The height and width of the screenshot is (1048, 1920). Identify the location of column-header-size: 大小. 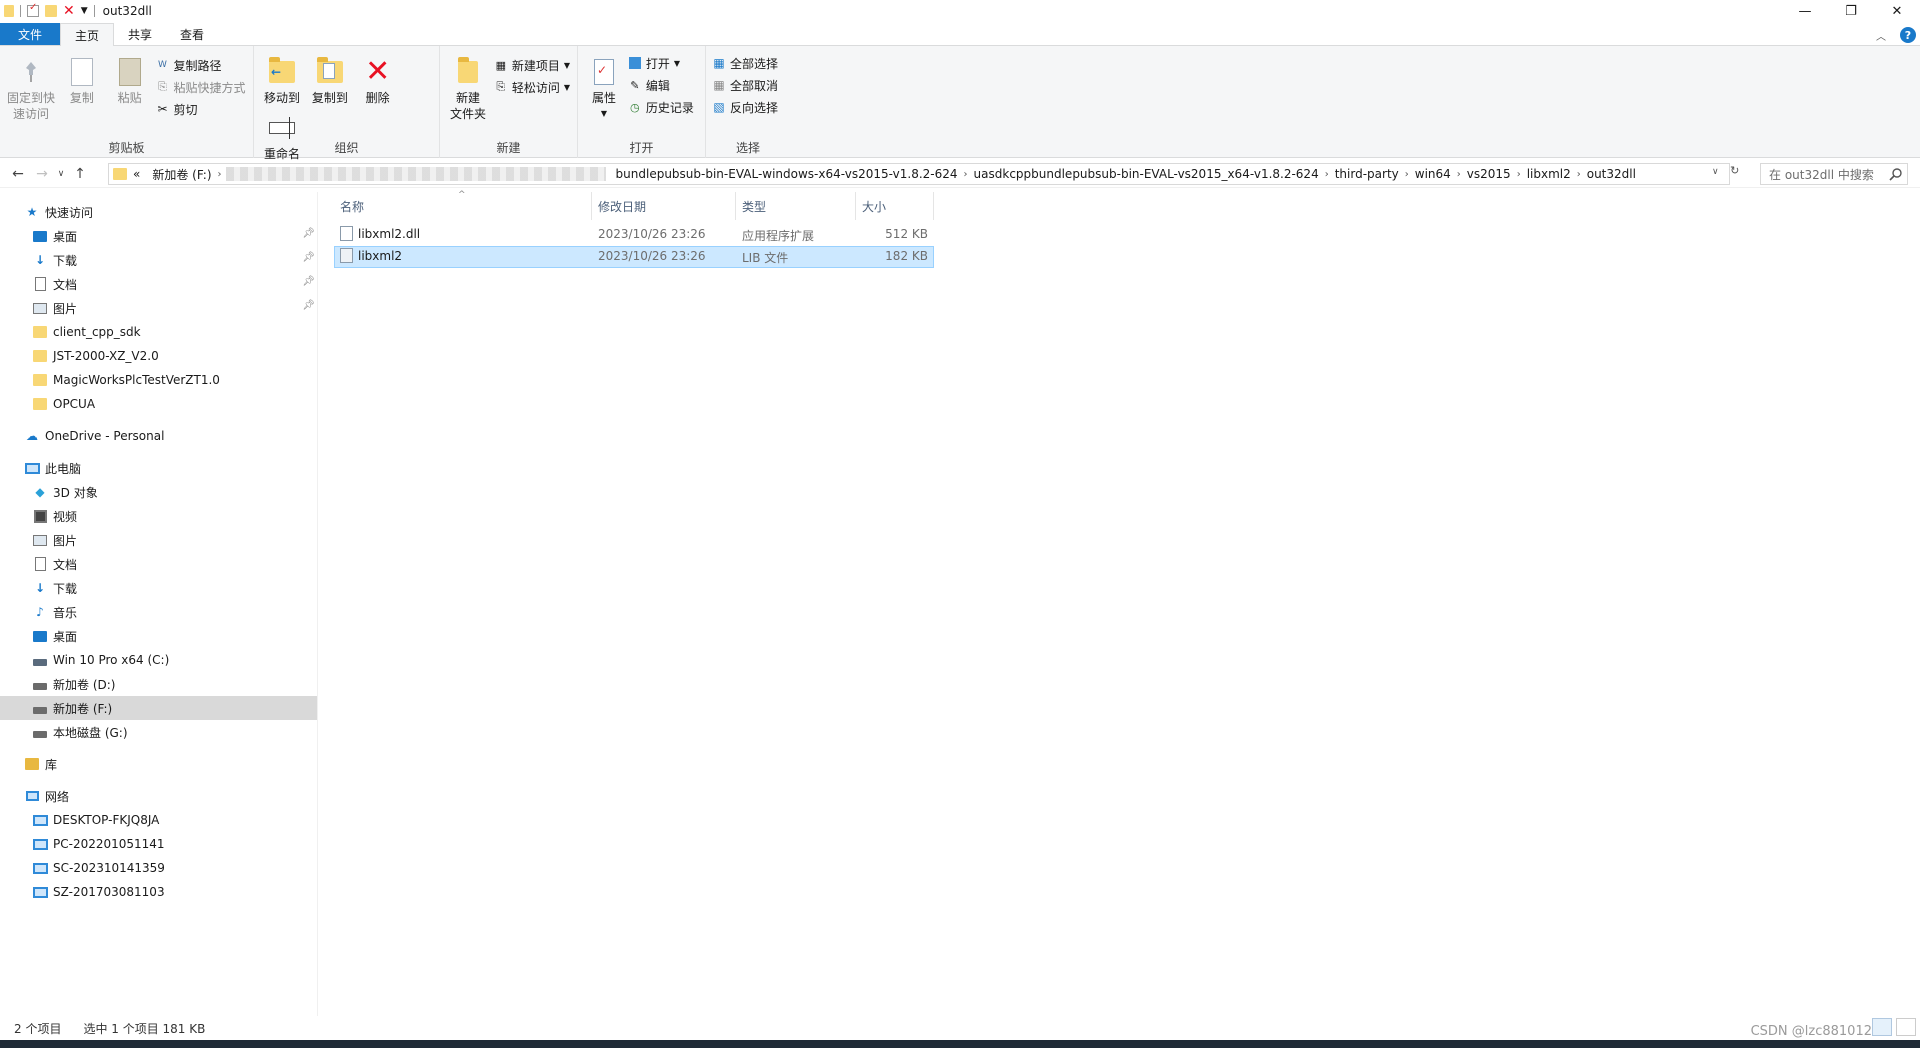
(895, 206).